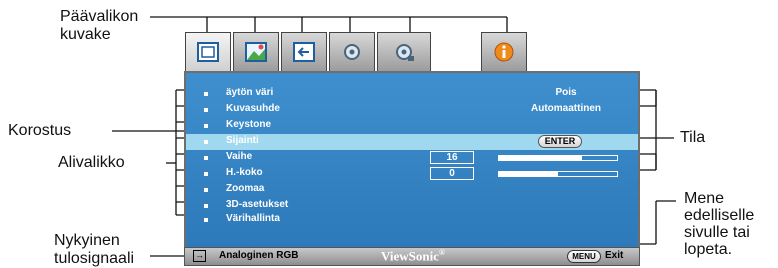 Image resolution: width=778 pixels, height=268 pixels. I want to click on current-input-label: Nykyinen tulosignaali, so click(94, 249).